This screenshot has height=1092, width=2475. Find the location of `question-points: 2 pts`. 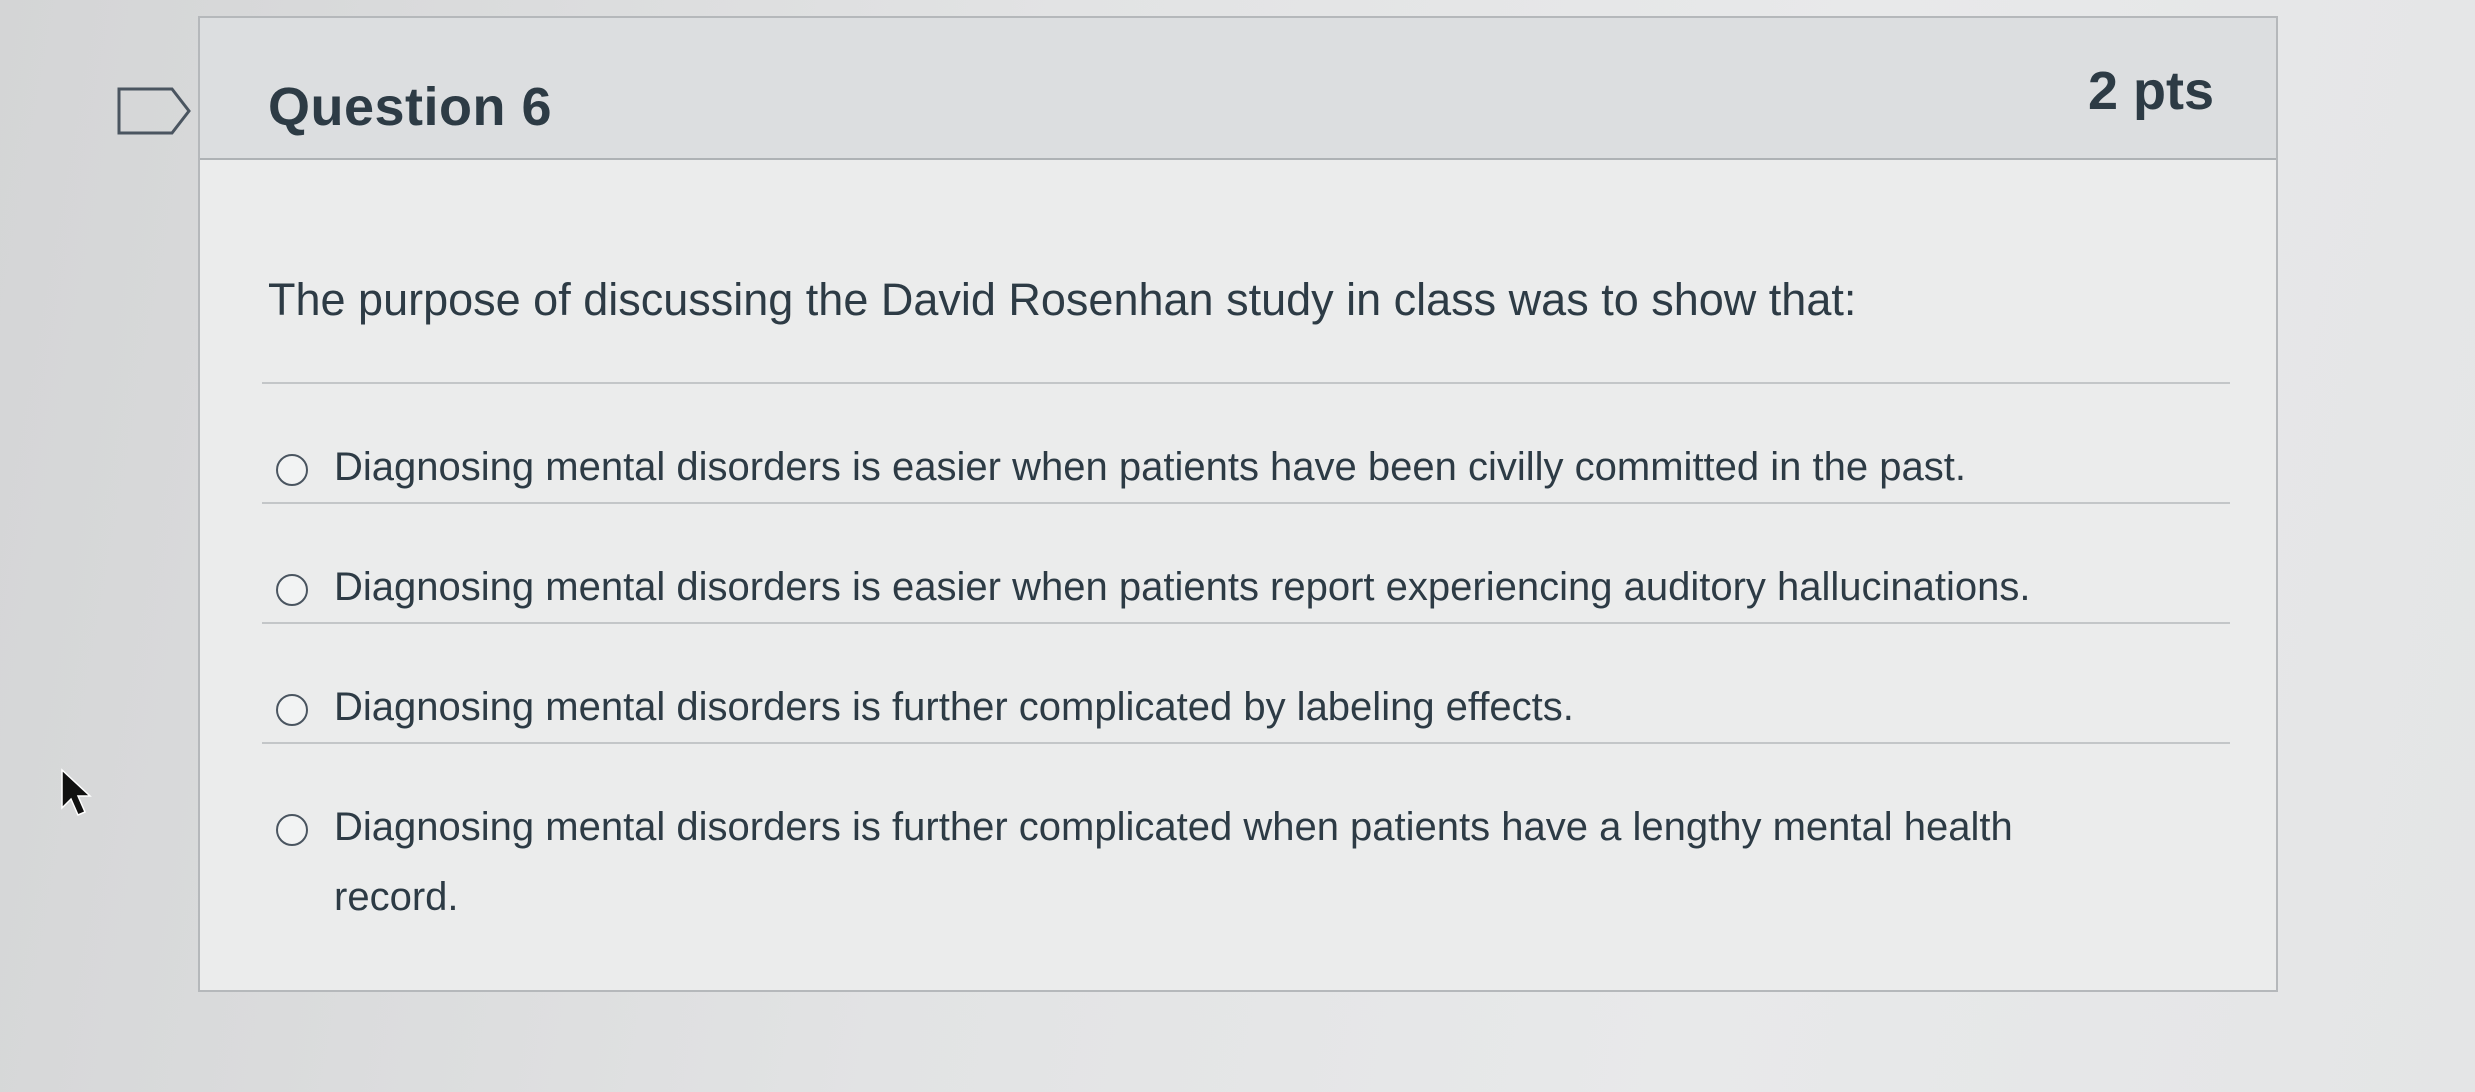

question-points: 2 pts is located at coordinates (2150, 91).